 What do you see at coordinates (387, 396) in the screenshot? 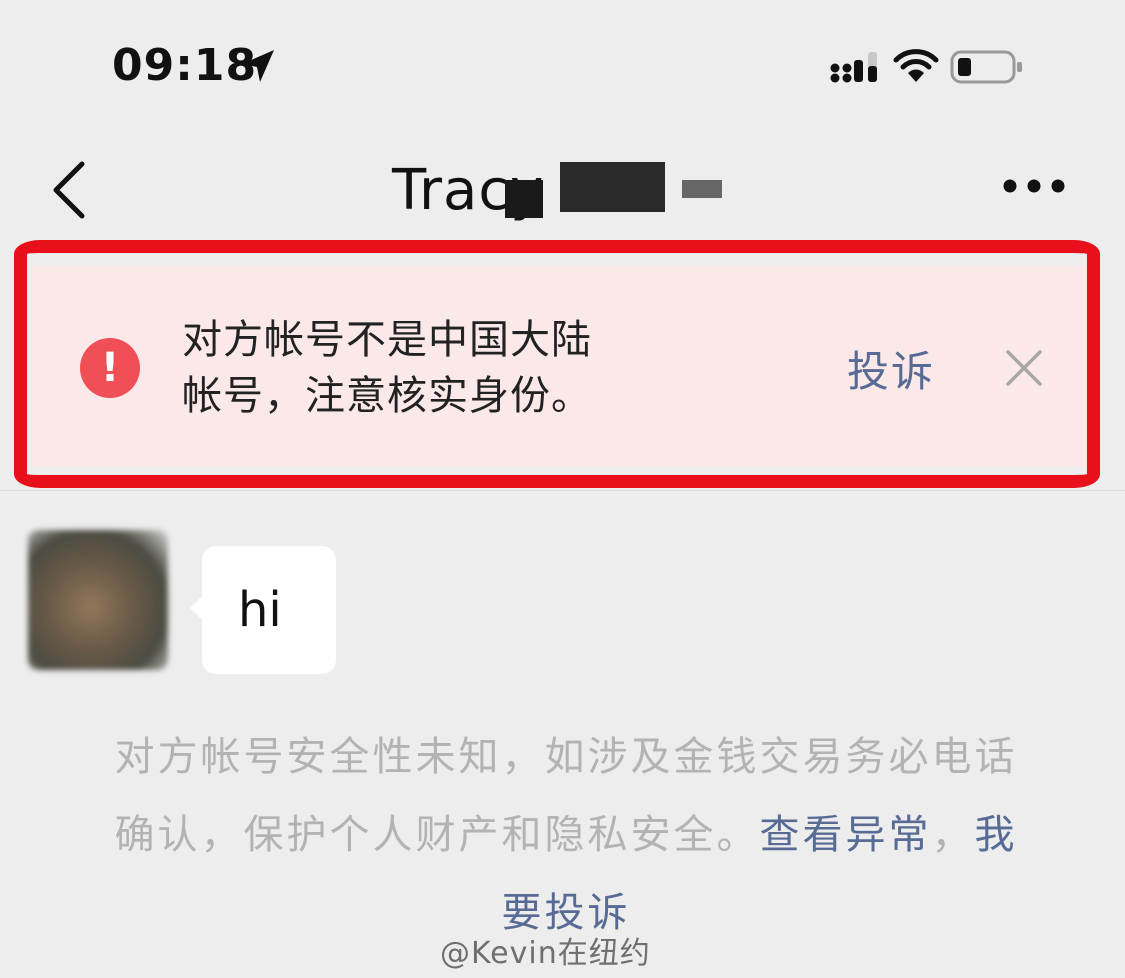
I see `warning-line: 帐号，注意核实身份。` at bounding box center [387, 396].